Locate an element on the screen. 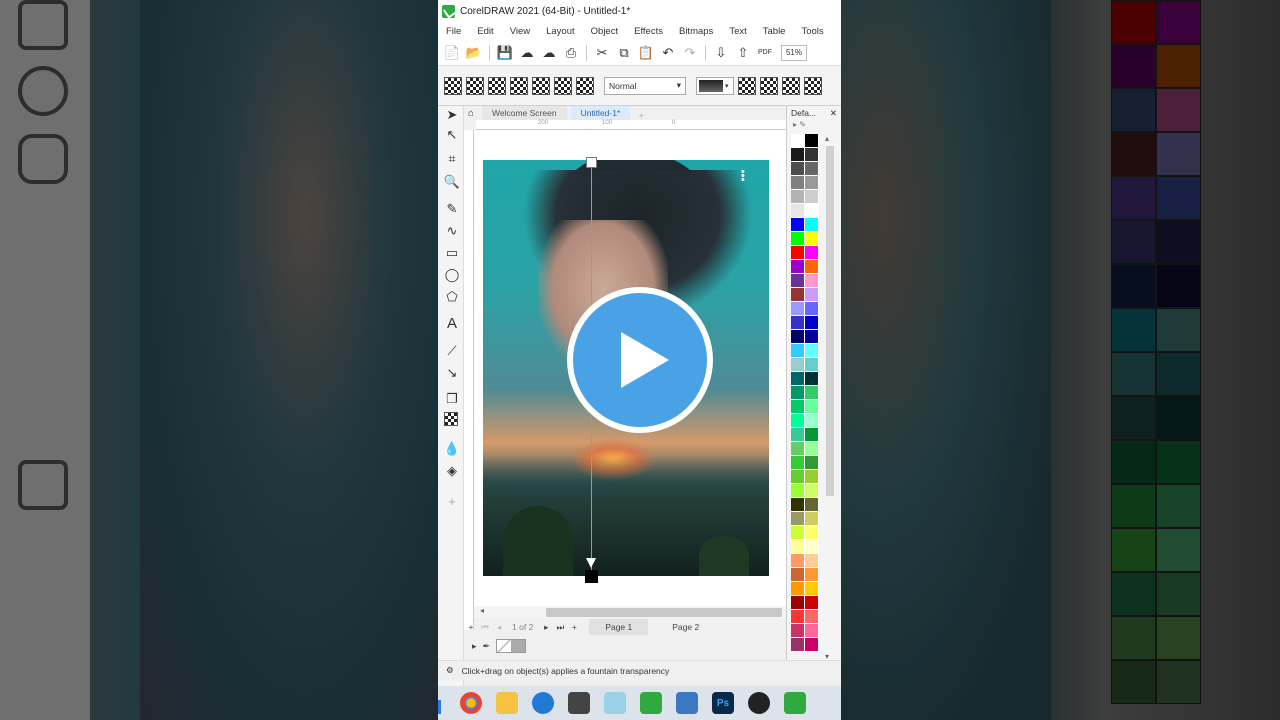 The image size is (1280, 720). add-page-before-icon: + is located at coordinates (471, 627).